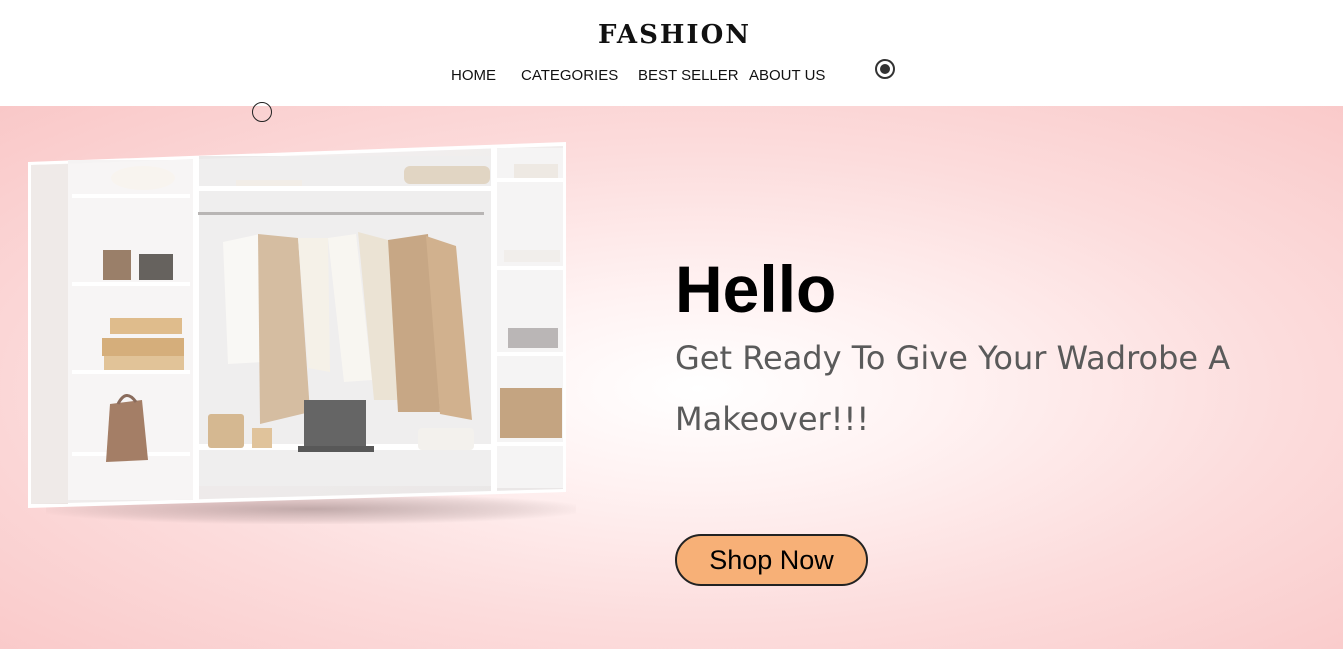 This screenshot has width=1343, height=649. Describe the element at coordinates (885, 69) in the screenshot. I see `radio-selected-icon` at that location.